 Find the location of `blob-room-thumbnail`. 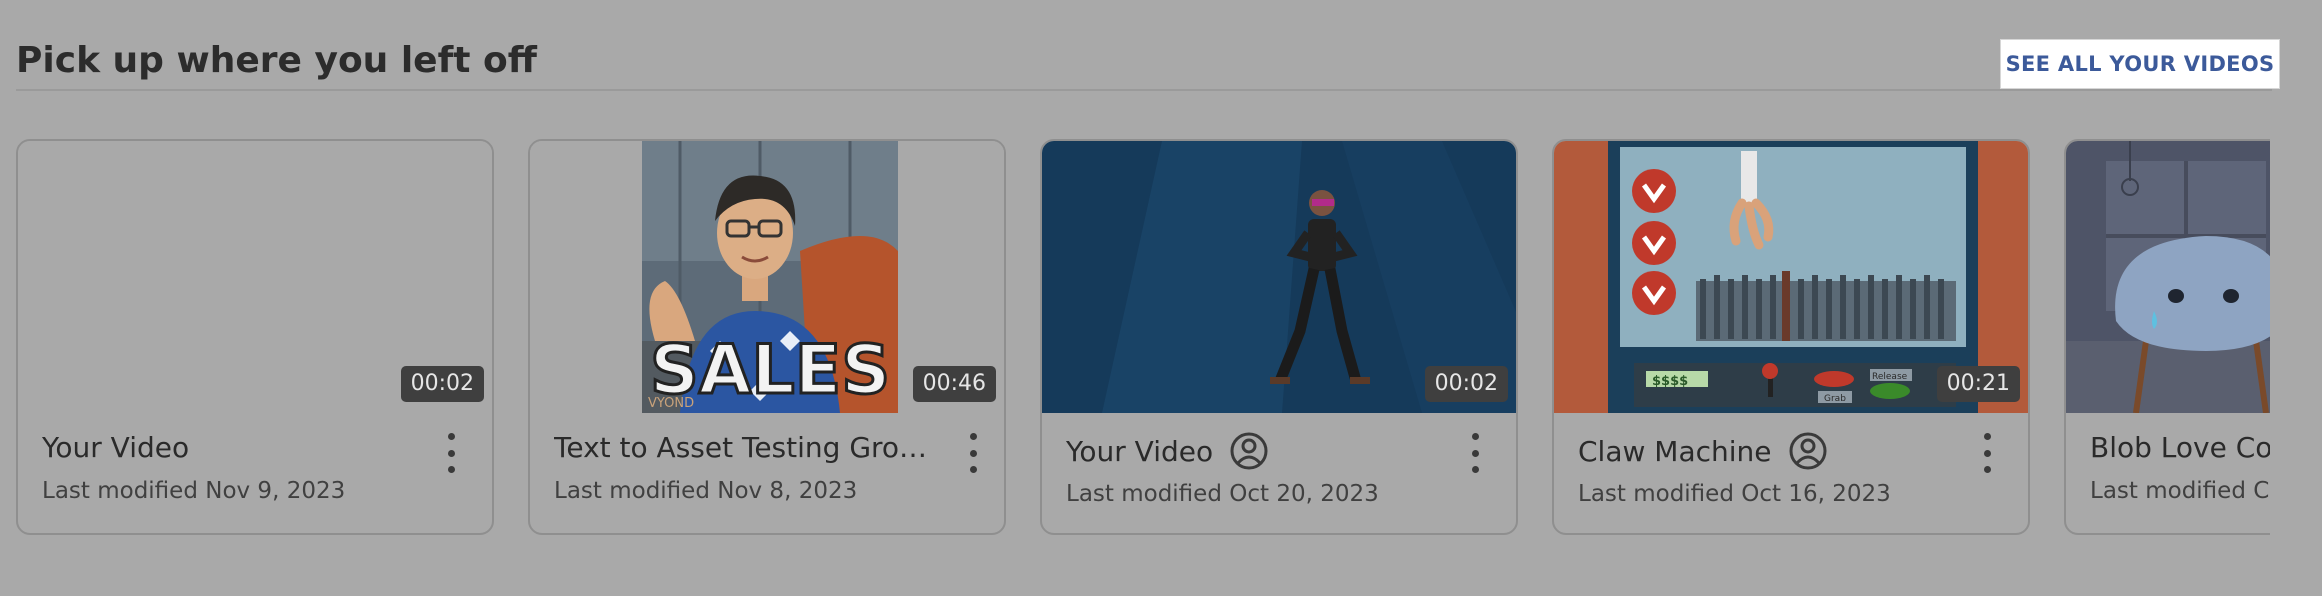

blob-room-thumbnail is located at coordinates (2168, 277).